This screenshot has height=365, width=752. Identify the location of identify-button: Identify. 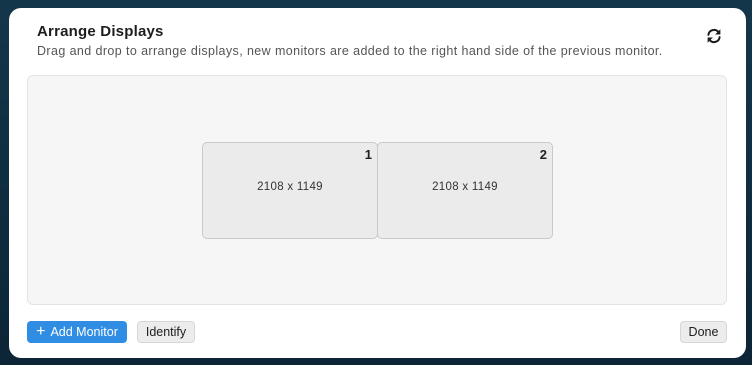
(166, 332).